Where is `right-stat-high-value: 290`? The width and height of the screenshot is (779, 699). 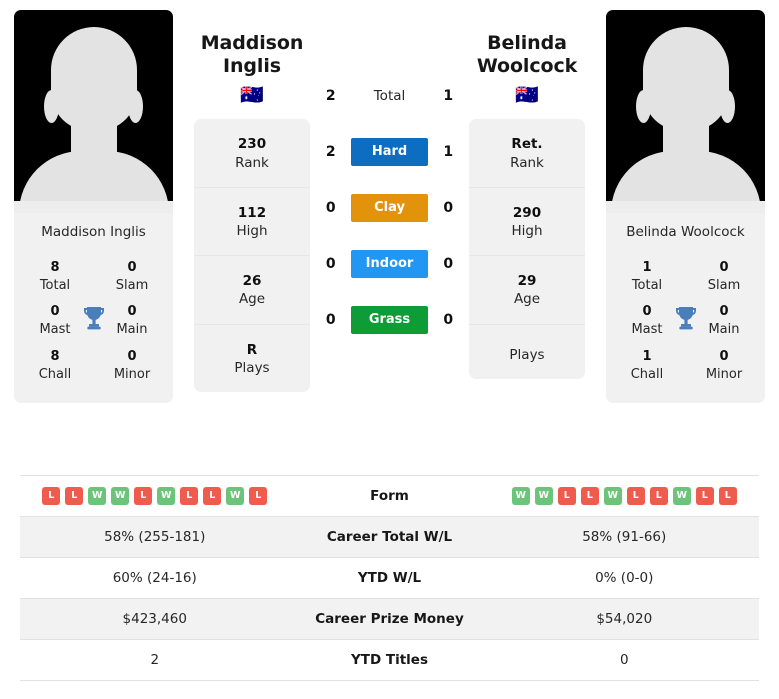 right-stat-high-value: 290 is located at coordinates (527, 212).